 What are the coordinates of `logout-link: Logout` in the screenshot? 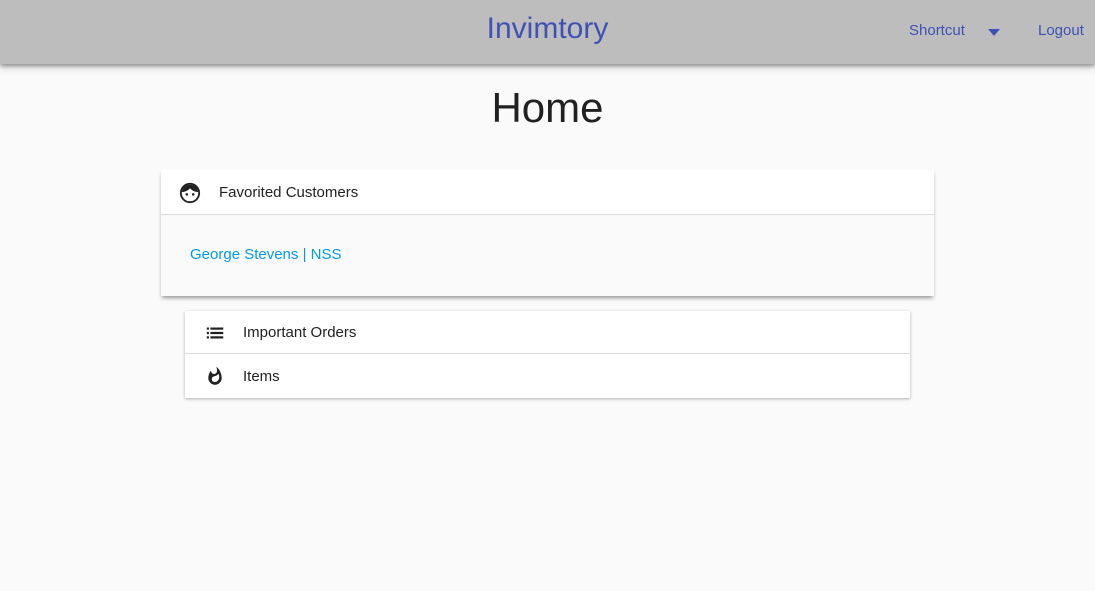 It's located at (1061, 32).